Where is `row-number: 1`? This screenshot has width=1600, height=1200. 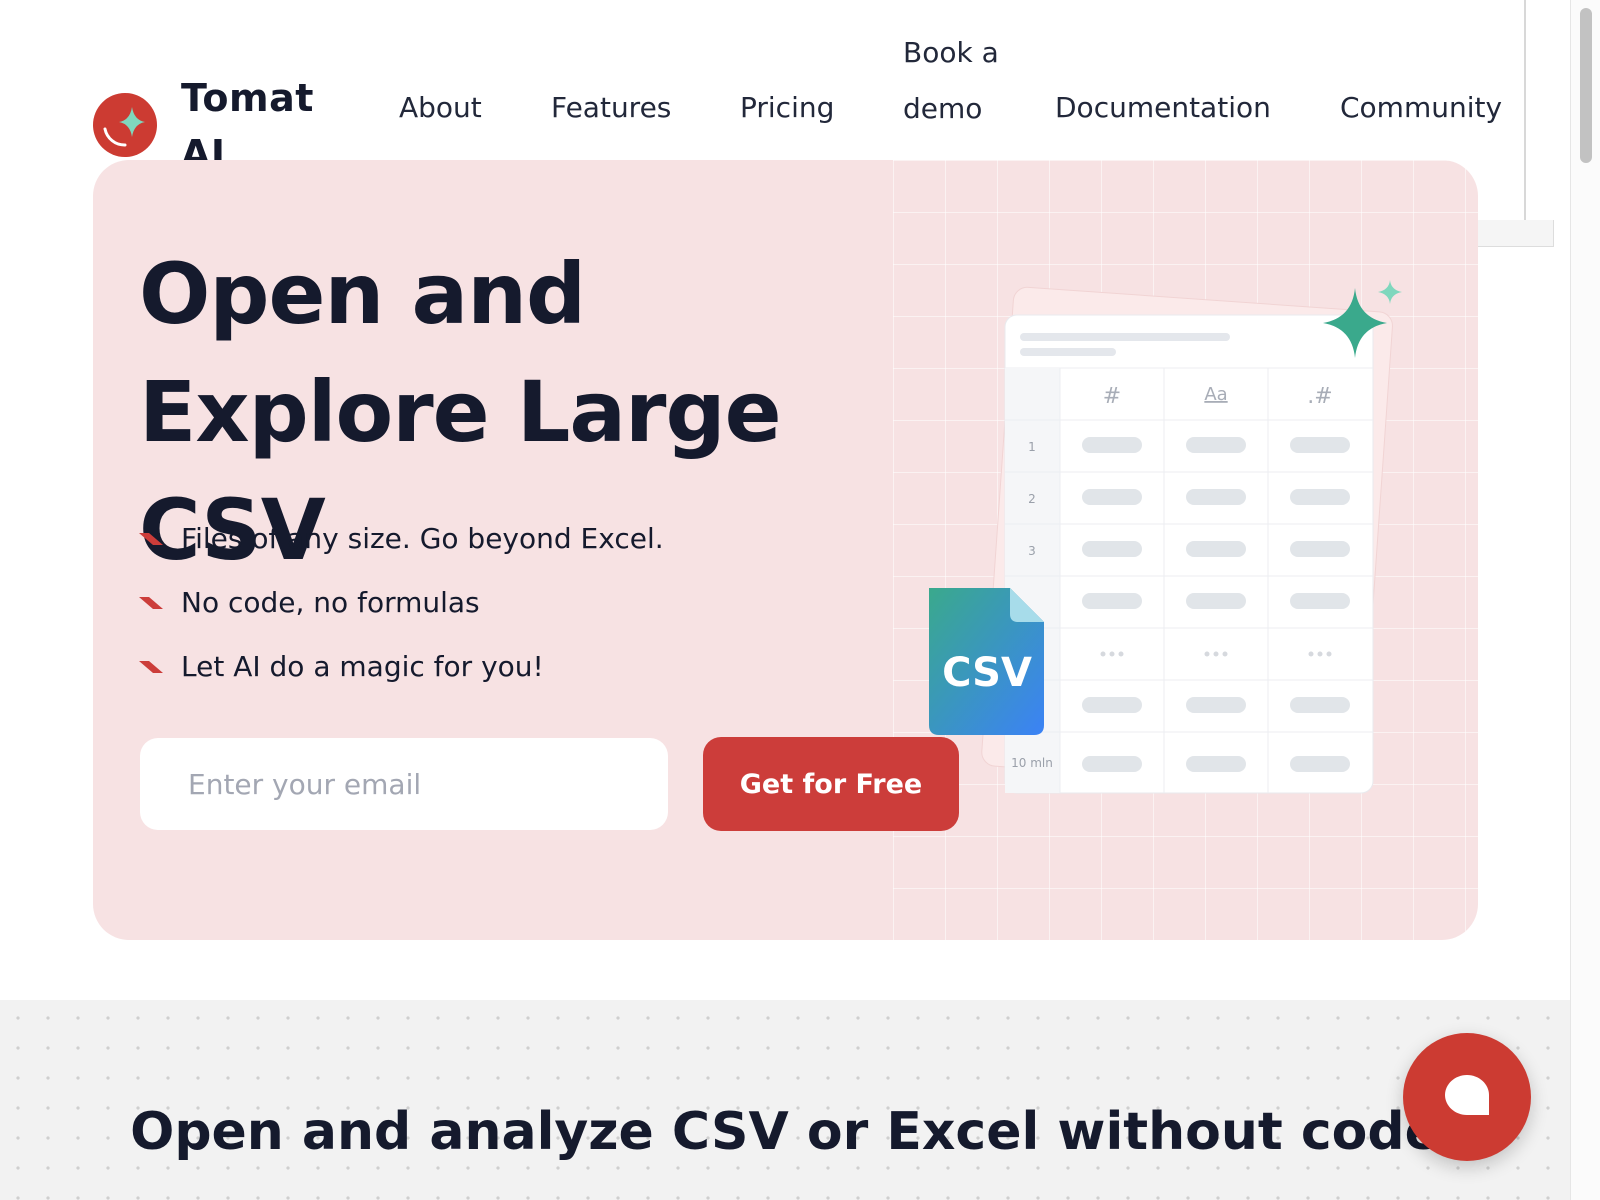 row-number: 1 is located at coordinates (1032, 447).